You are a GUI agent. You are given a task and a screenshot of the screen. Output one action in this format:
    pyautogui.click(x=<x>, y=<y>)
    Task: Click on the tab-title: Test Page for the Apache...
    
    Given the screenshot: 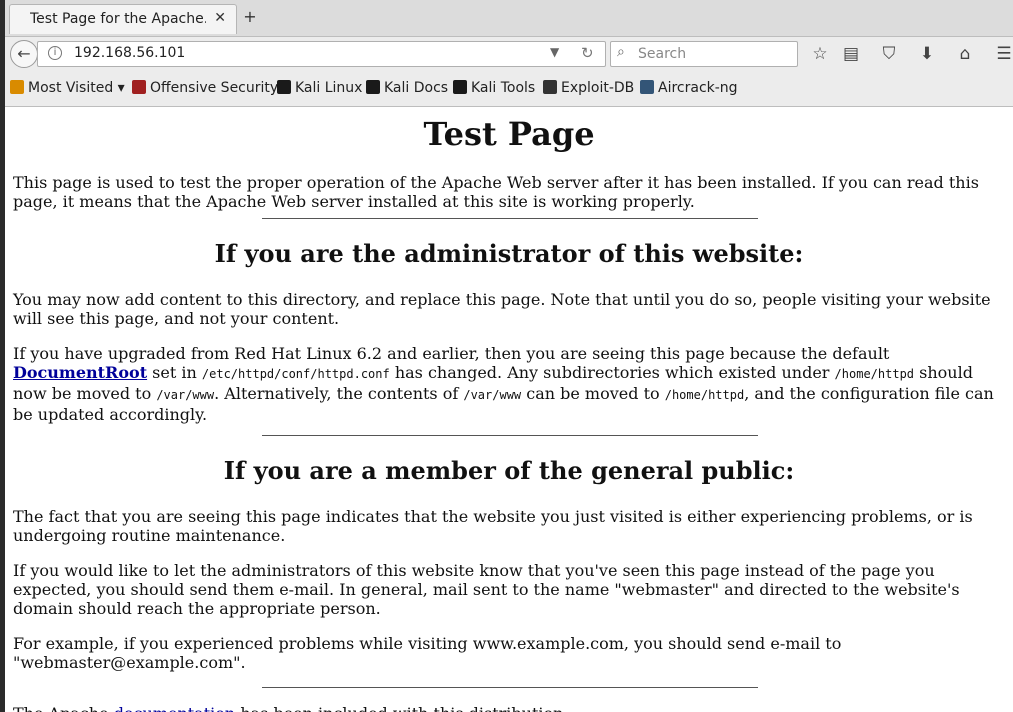 What is the action you would take?
    pyautogui.click(x=118, y=19)
    